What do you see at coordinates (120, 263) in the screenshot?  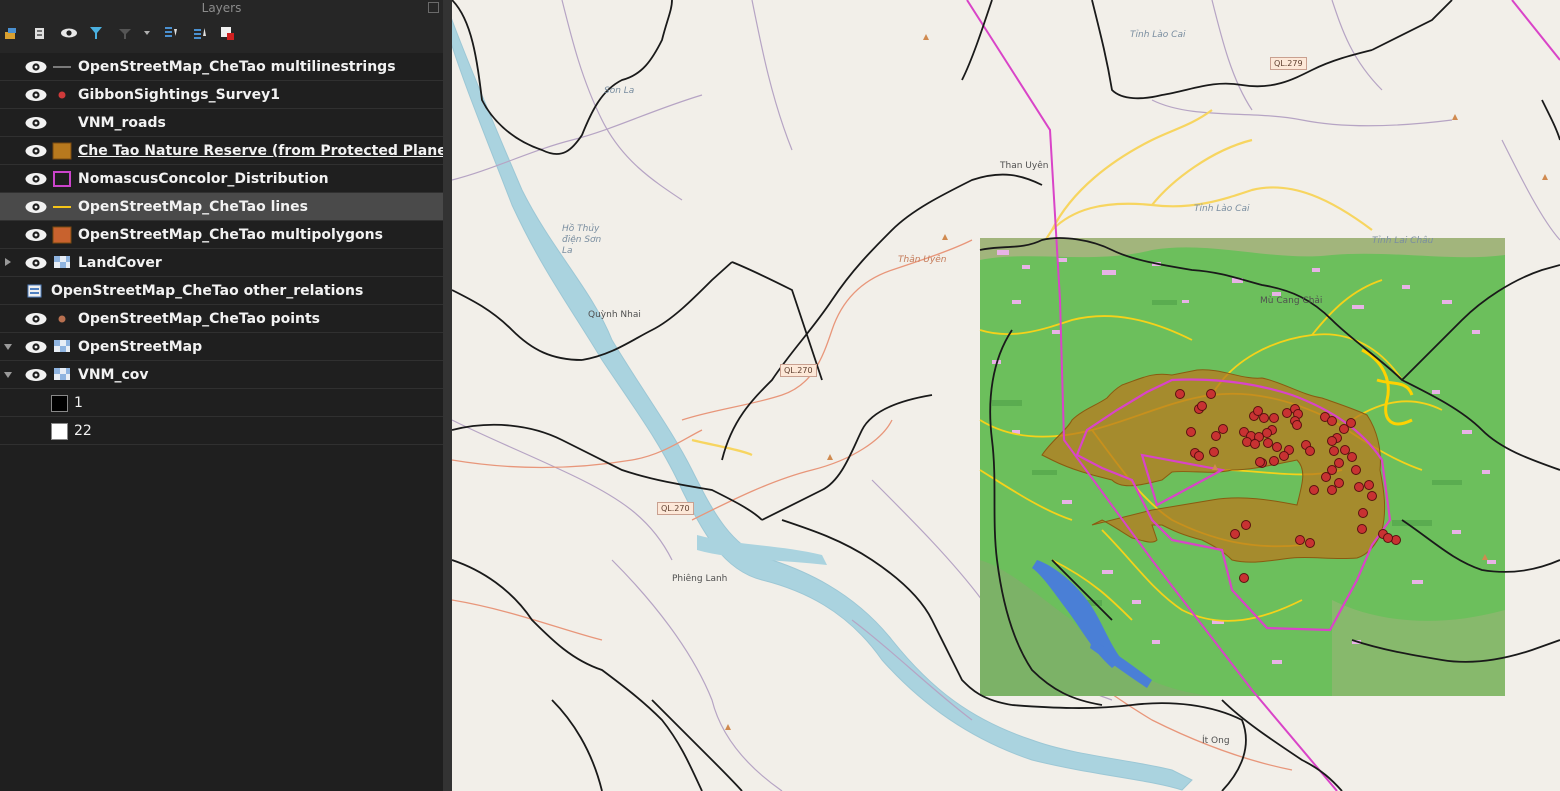 I see `layer-name: LandCover` at bounding box center [120, 263].